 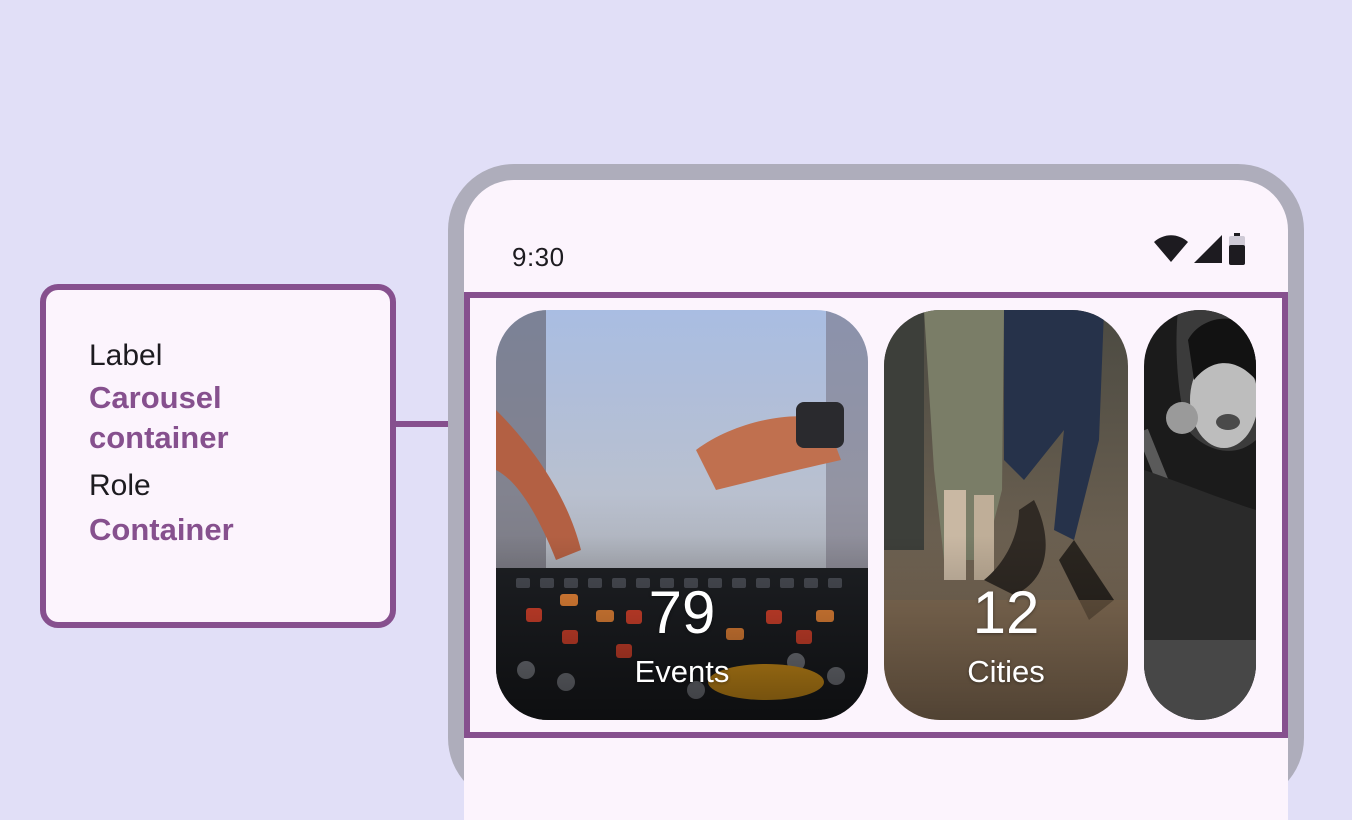 I want to click on carousel-item-label: Events, so click(x=682, y=671).